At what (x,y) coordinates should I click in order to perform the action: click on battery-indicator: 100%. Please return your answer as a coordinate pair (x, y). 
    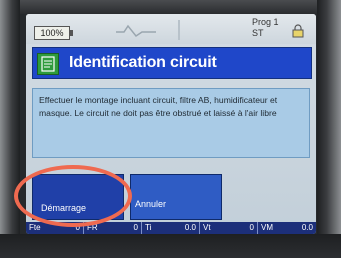
    Looking at the image, I should click on (53, 33).